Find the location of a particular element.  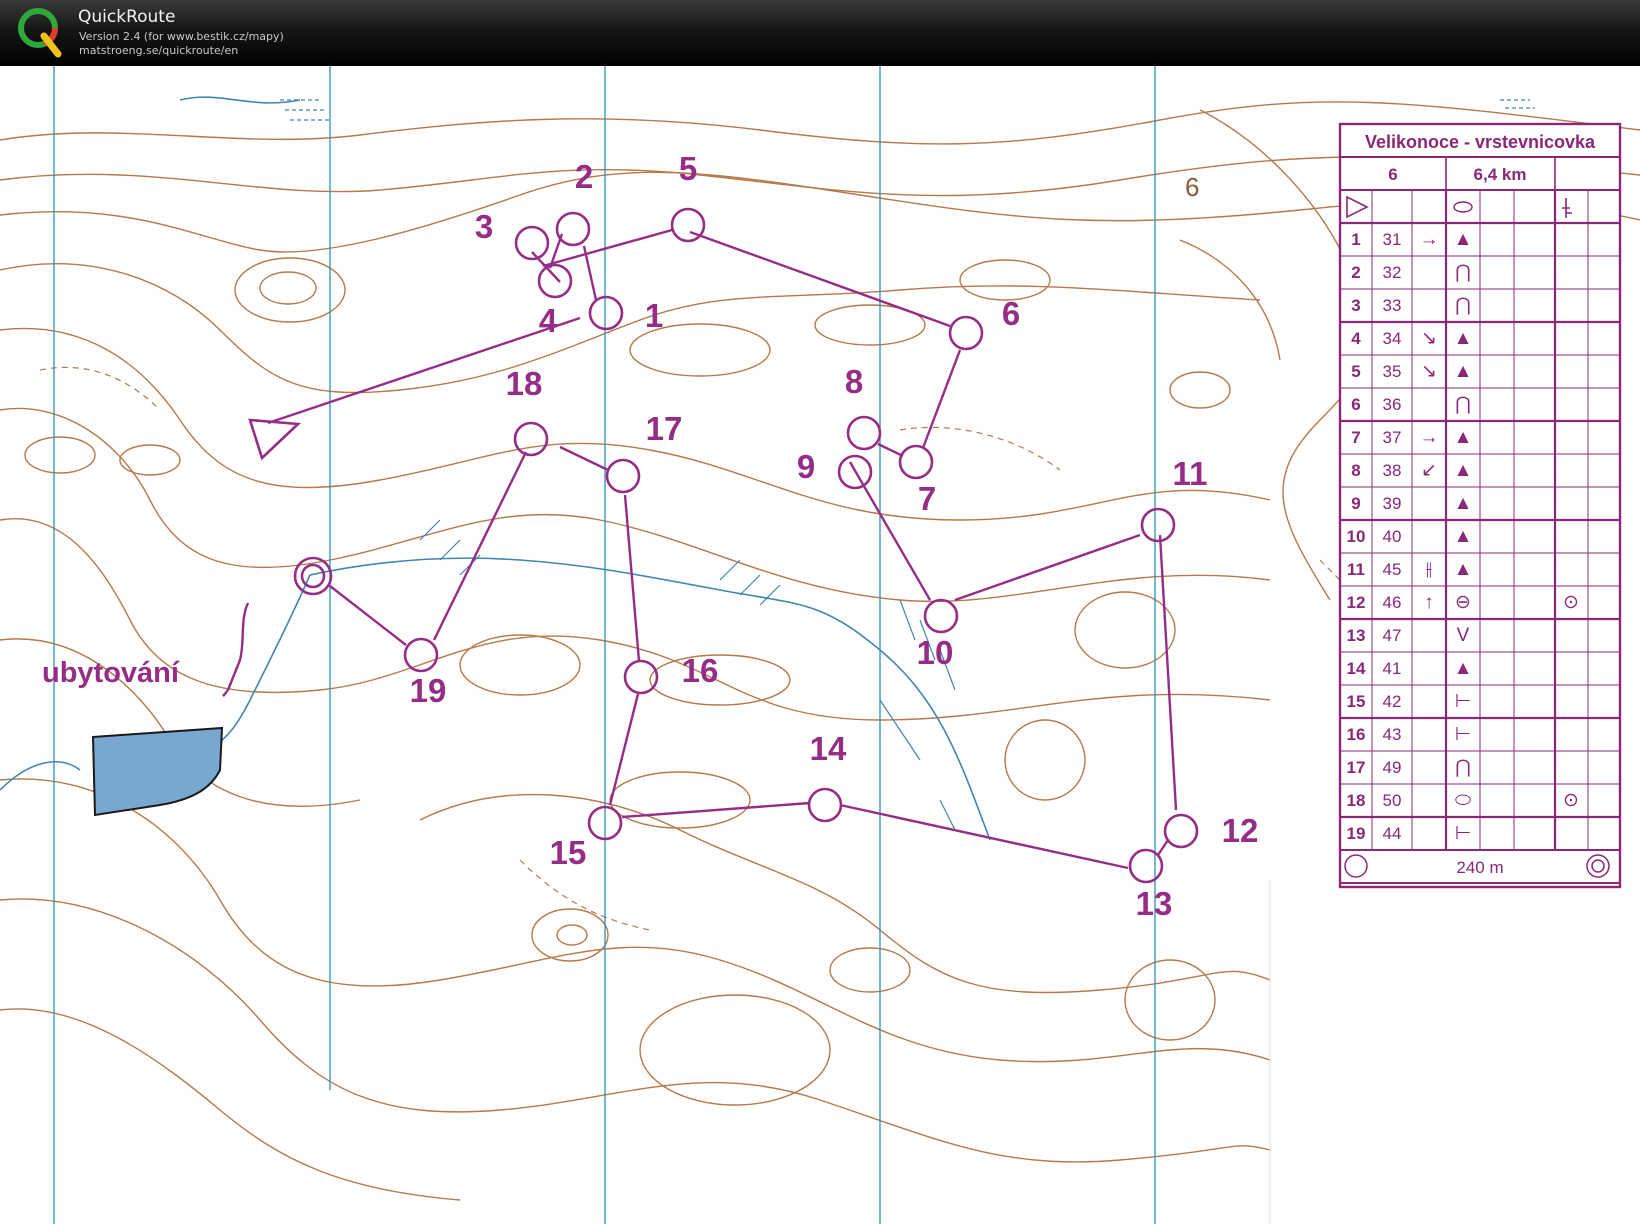

control-number-14: 14 is located at coordinates (828, 748).